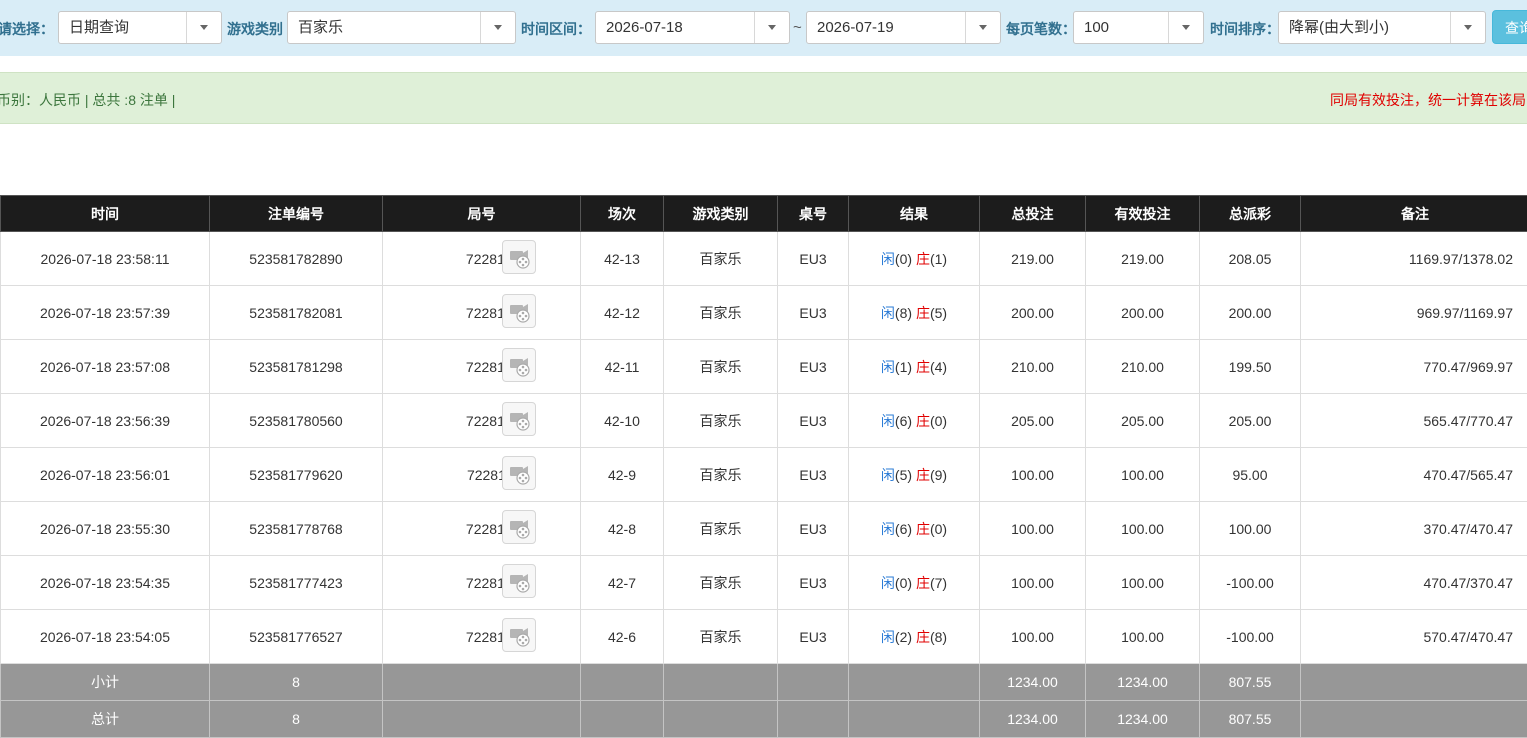  I want to click on banker-value: (8), so click(938, 637).